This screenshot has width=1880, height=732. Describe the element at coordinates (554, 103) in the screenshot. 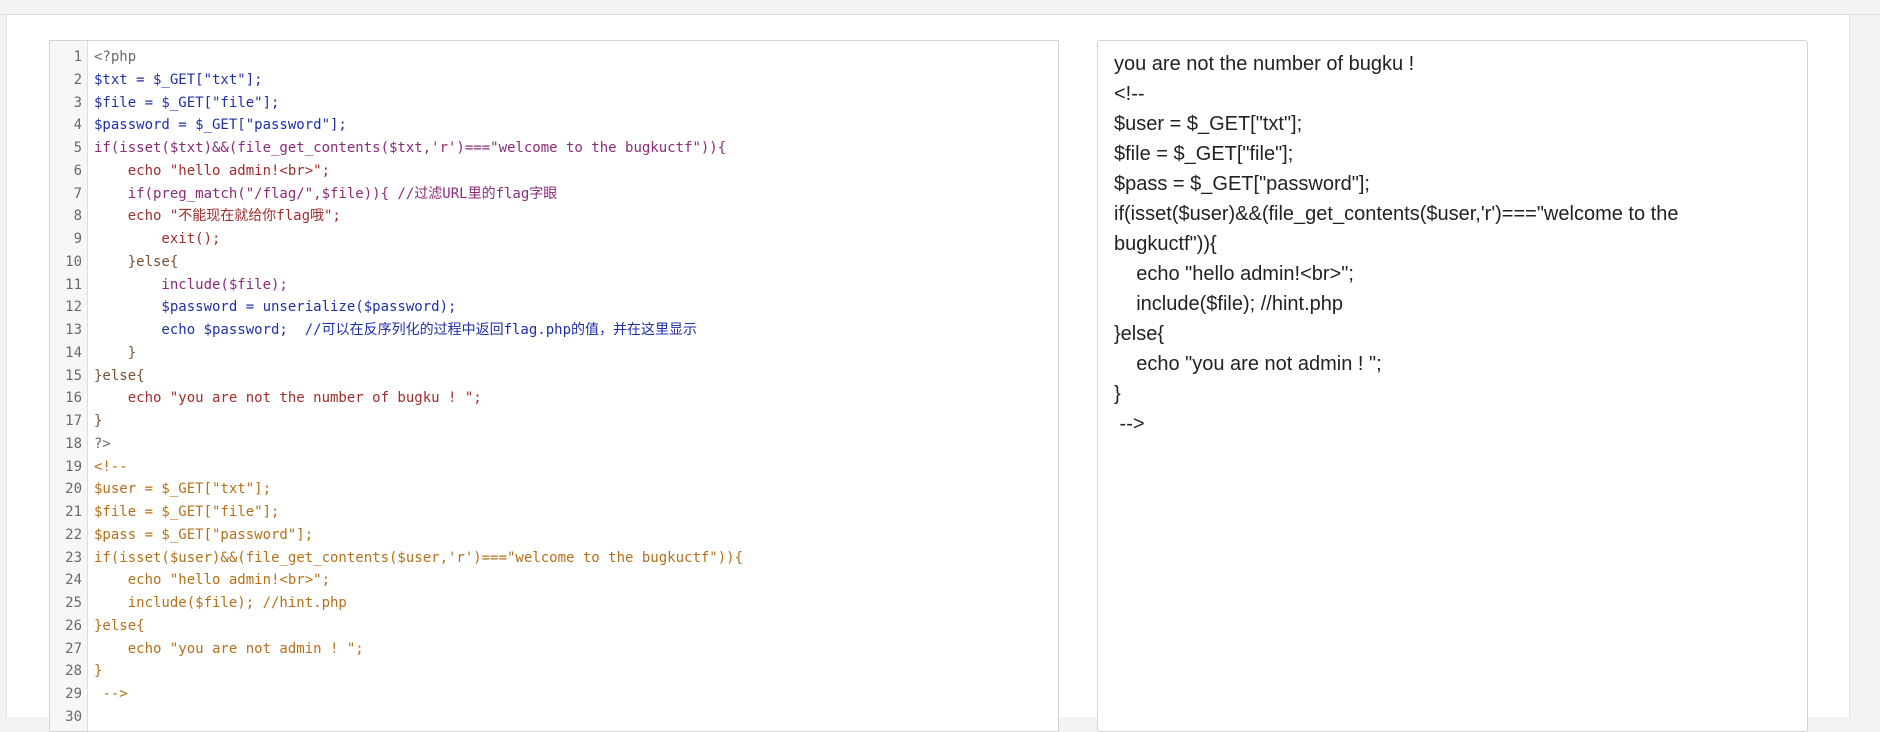

I see `code-line: 3 $file = $_GET["file"];` at that location.